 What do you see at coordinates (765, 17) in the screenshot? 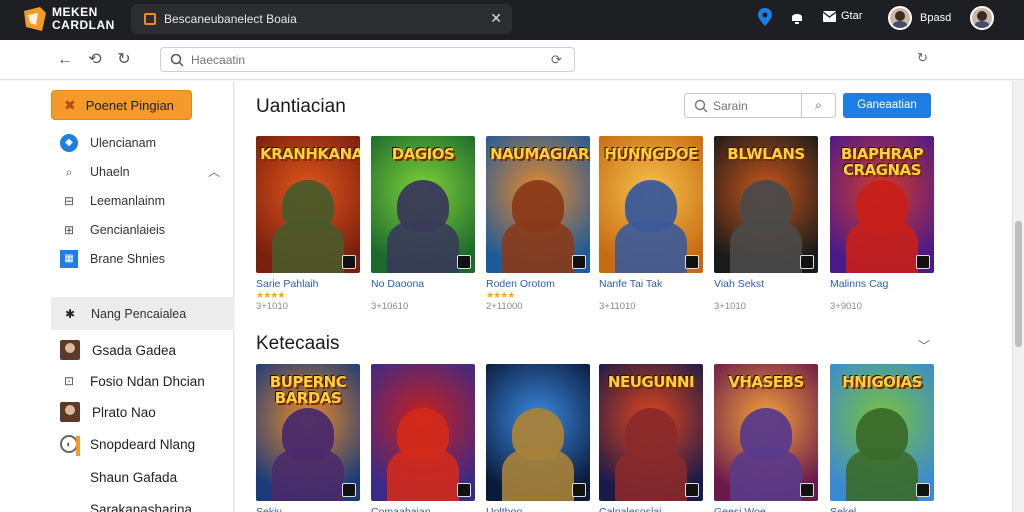
I see `location-pin-icon` at bounding box center [765, 17].